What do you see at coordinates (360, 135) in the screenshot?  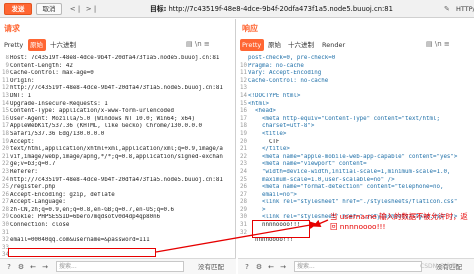 I see `code-line: <title>` at bounding box center [360, 135].